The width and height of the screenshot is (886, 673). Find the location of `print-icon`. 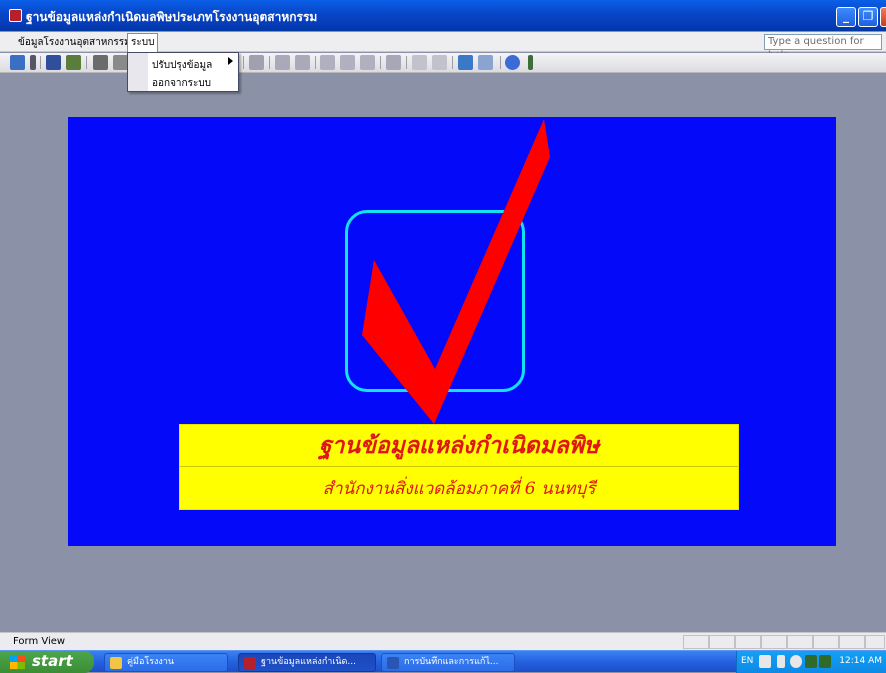

print-icon is located at coordinates (100, 62).